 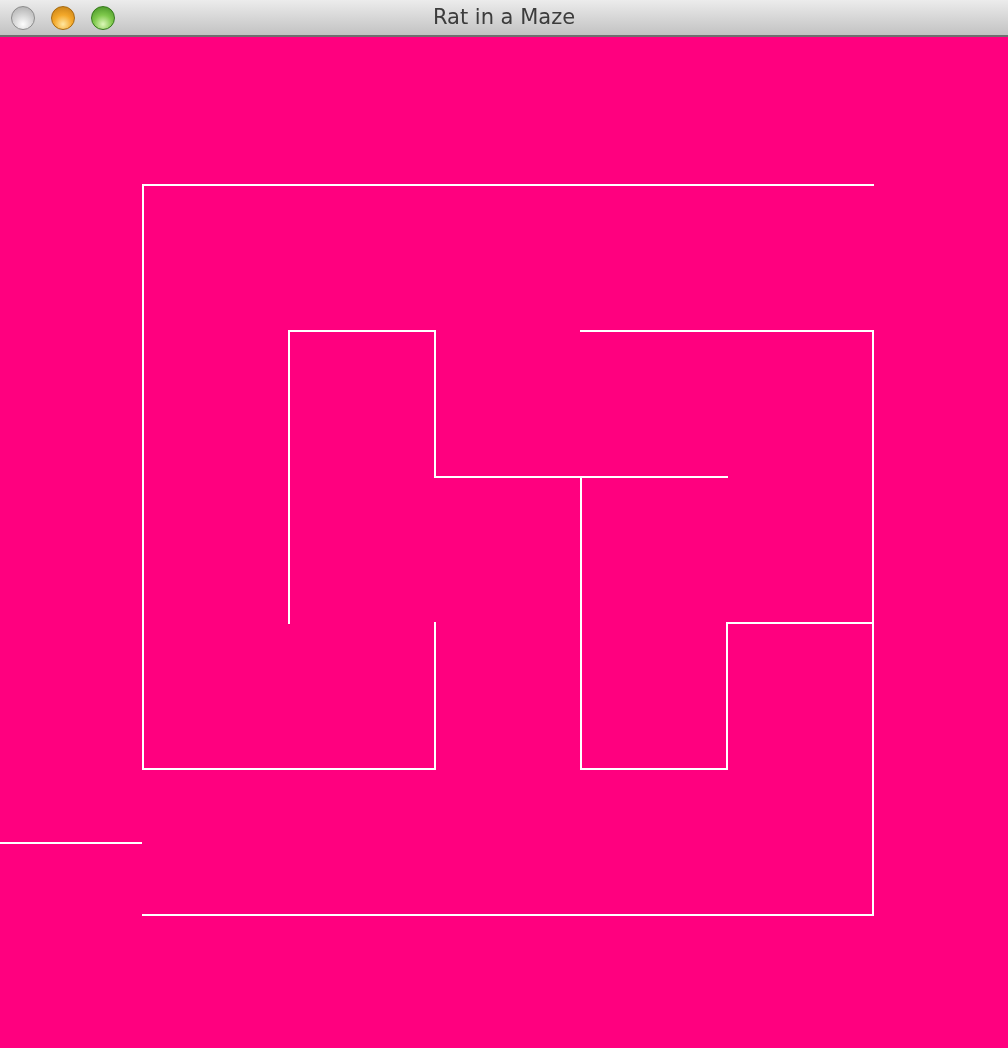 What do you see at coordinates (63, 17) in the screenshot?
I see `minimize-button` at bounding box center [63, 17].